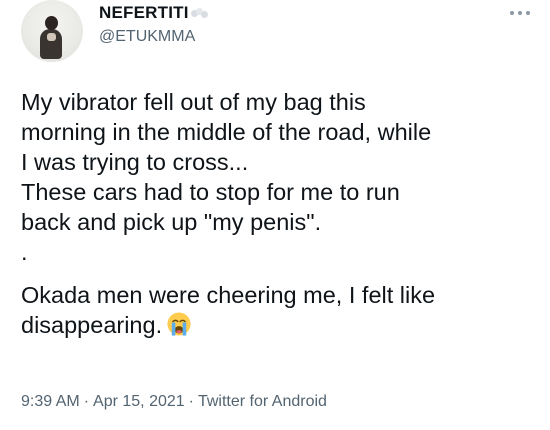  Describe the element at coordinates (92, 325) in the screenshot. I see `tweet-line-text: disappearing.` at that location.